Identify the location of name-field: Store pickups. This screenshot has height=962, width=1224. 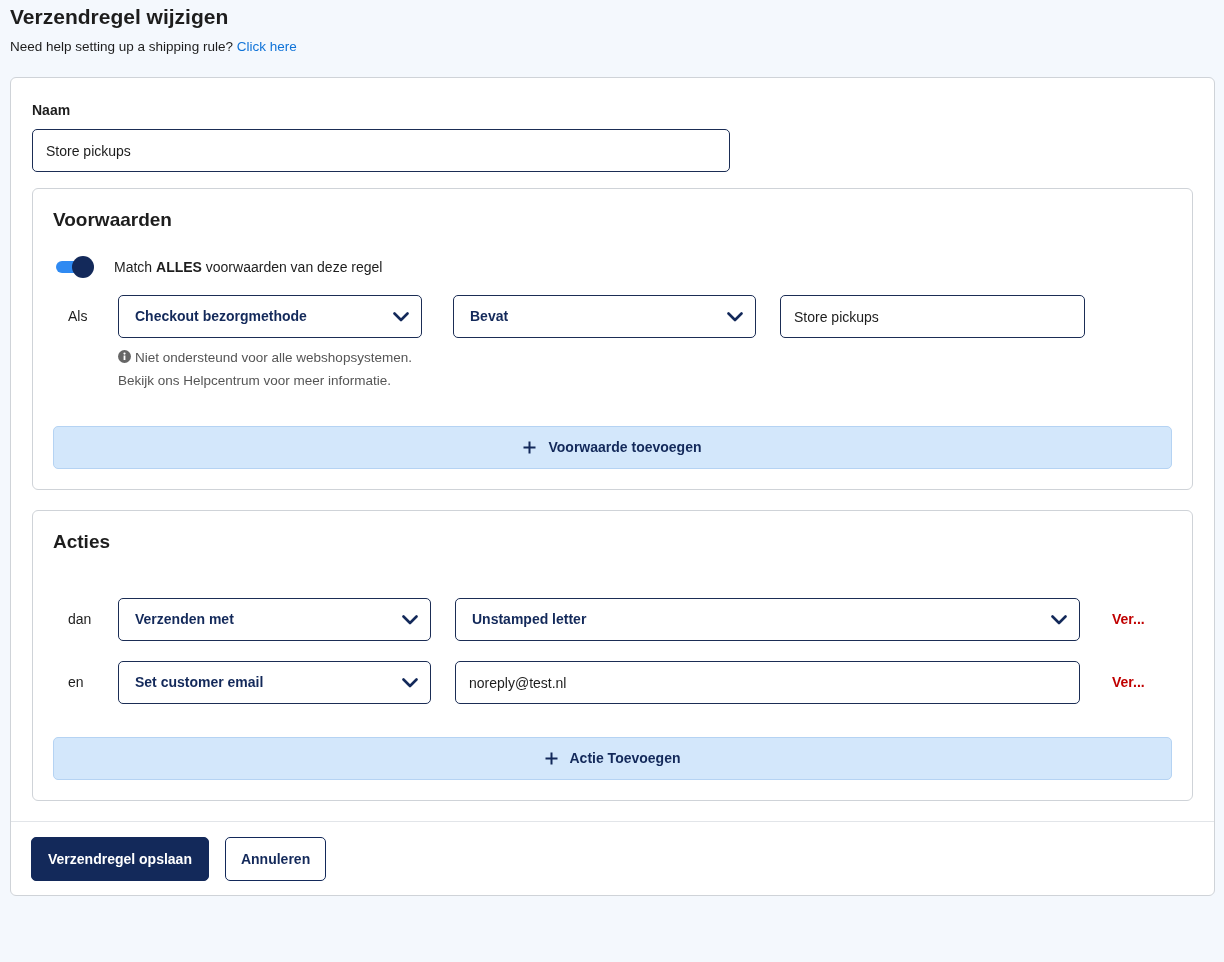
(381, 151).